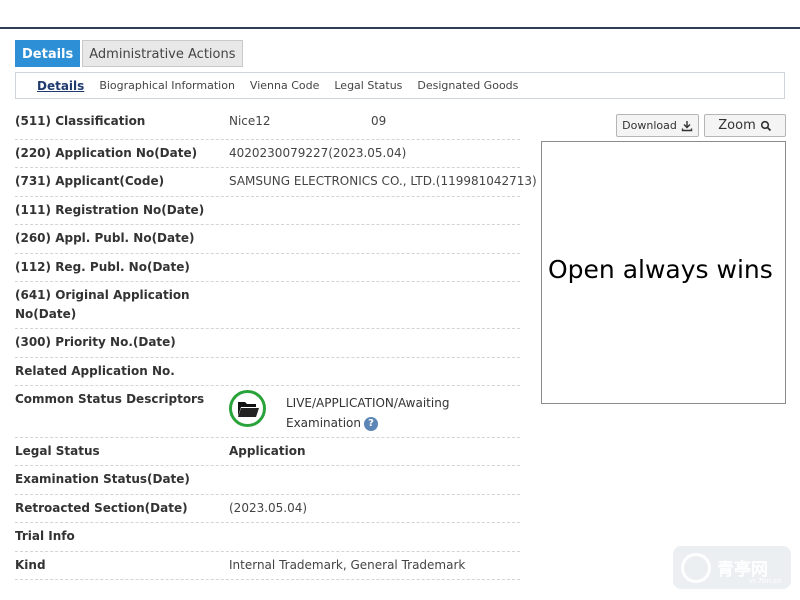 The width and height of the screenshot is (800, 600). Describe the element at coordinates (60, 86) in the screenshot. I see `subtab-details: Details` at that location.